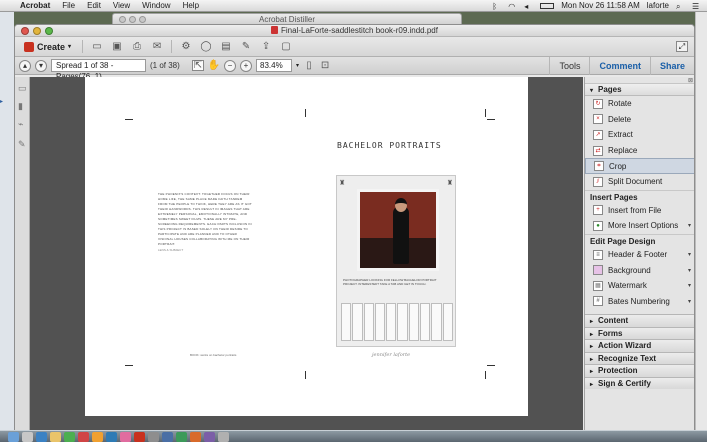  What do you see at coordinates (246, 46) in the screenshot?
I see `highlight-icon: ✎` at bounding box center [246, 46].